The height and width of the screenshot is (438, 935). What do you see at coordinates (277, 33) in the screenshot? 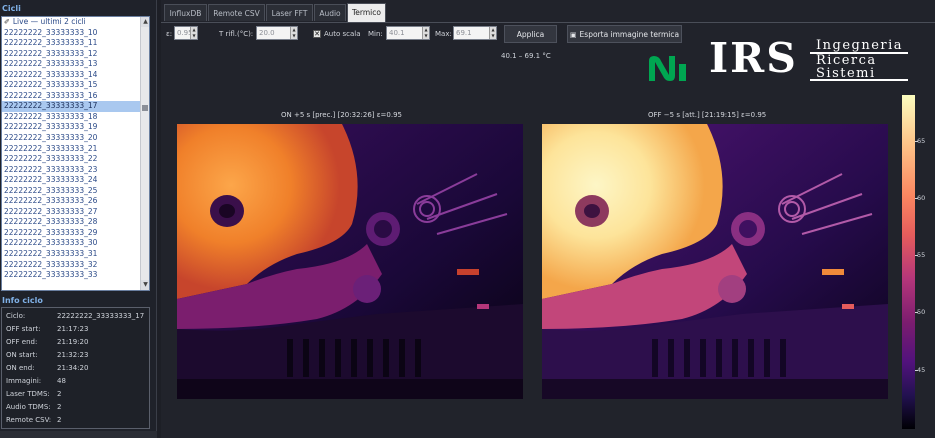
I see `reflected-temp-spinbox: 20.0 ▲ ▼` at bounding box center [277, 33].